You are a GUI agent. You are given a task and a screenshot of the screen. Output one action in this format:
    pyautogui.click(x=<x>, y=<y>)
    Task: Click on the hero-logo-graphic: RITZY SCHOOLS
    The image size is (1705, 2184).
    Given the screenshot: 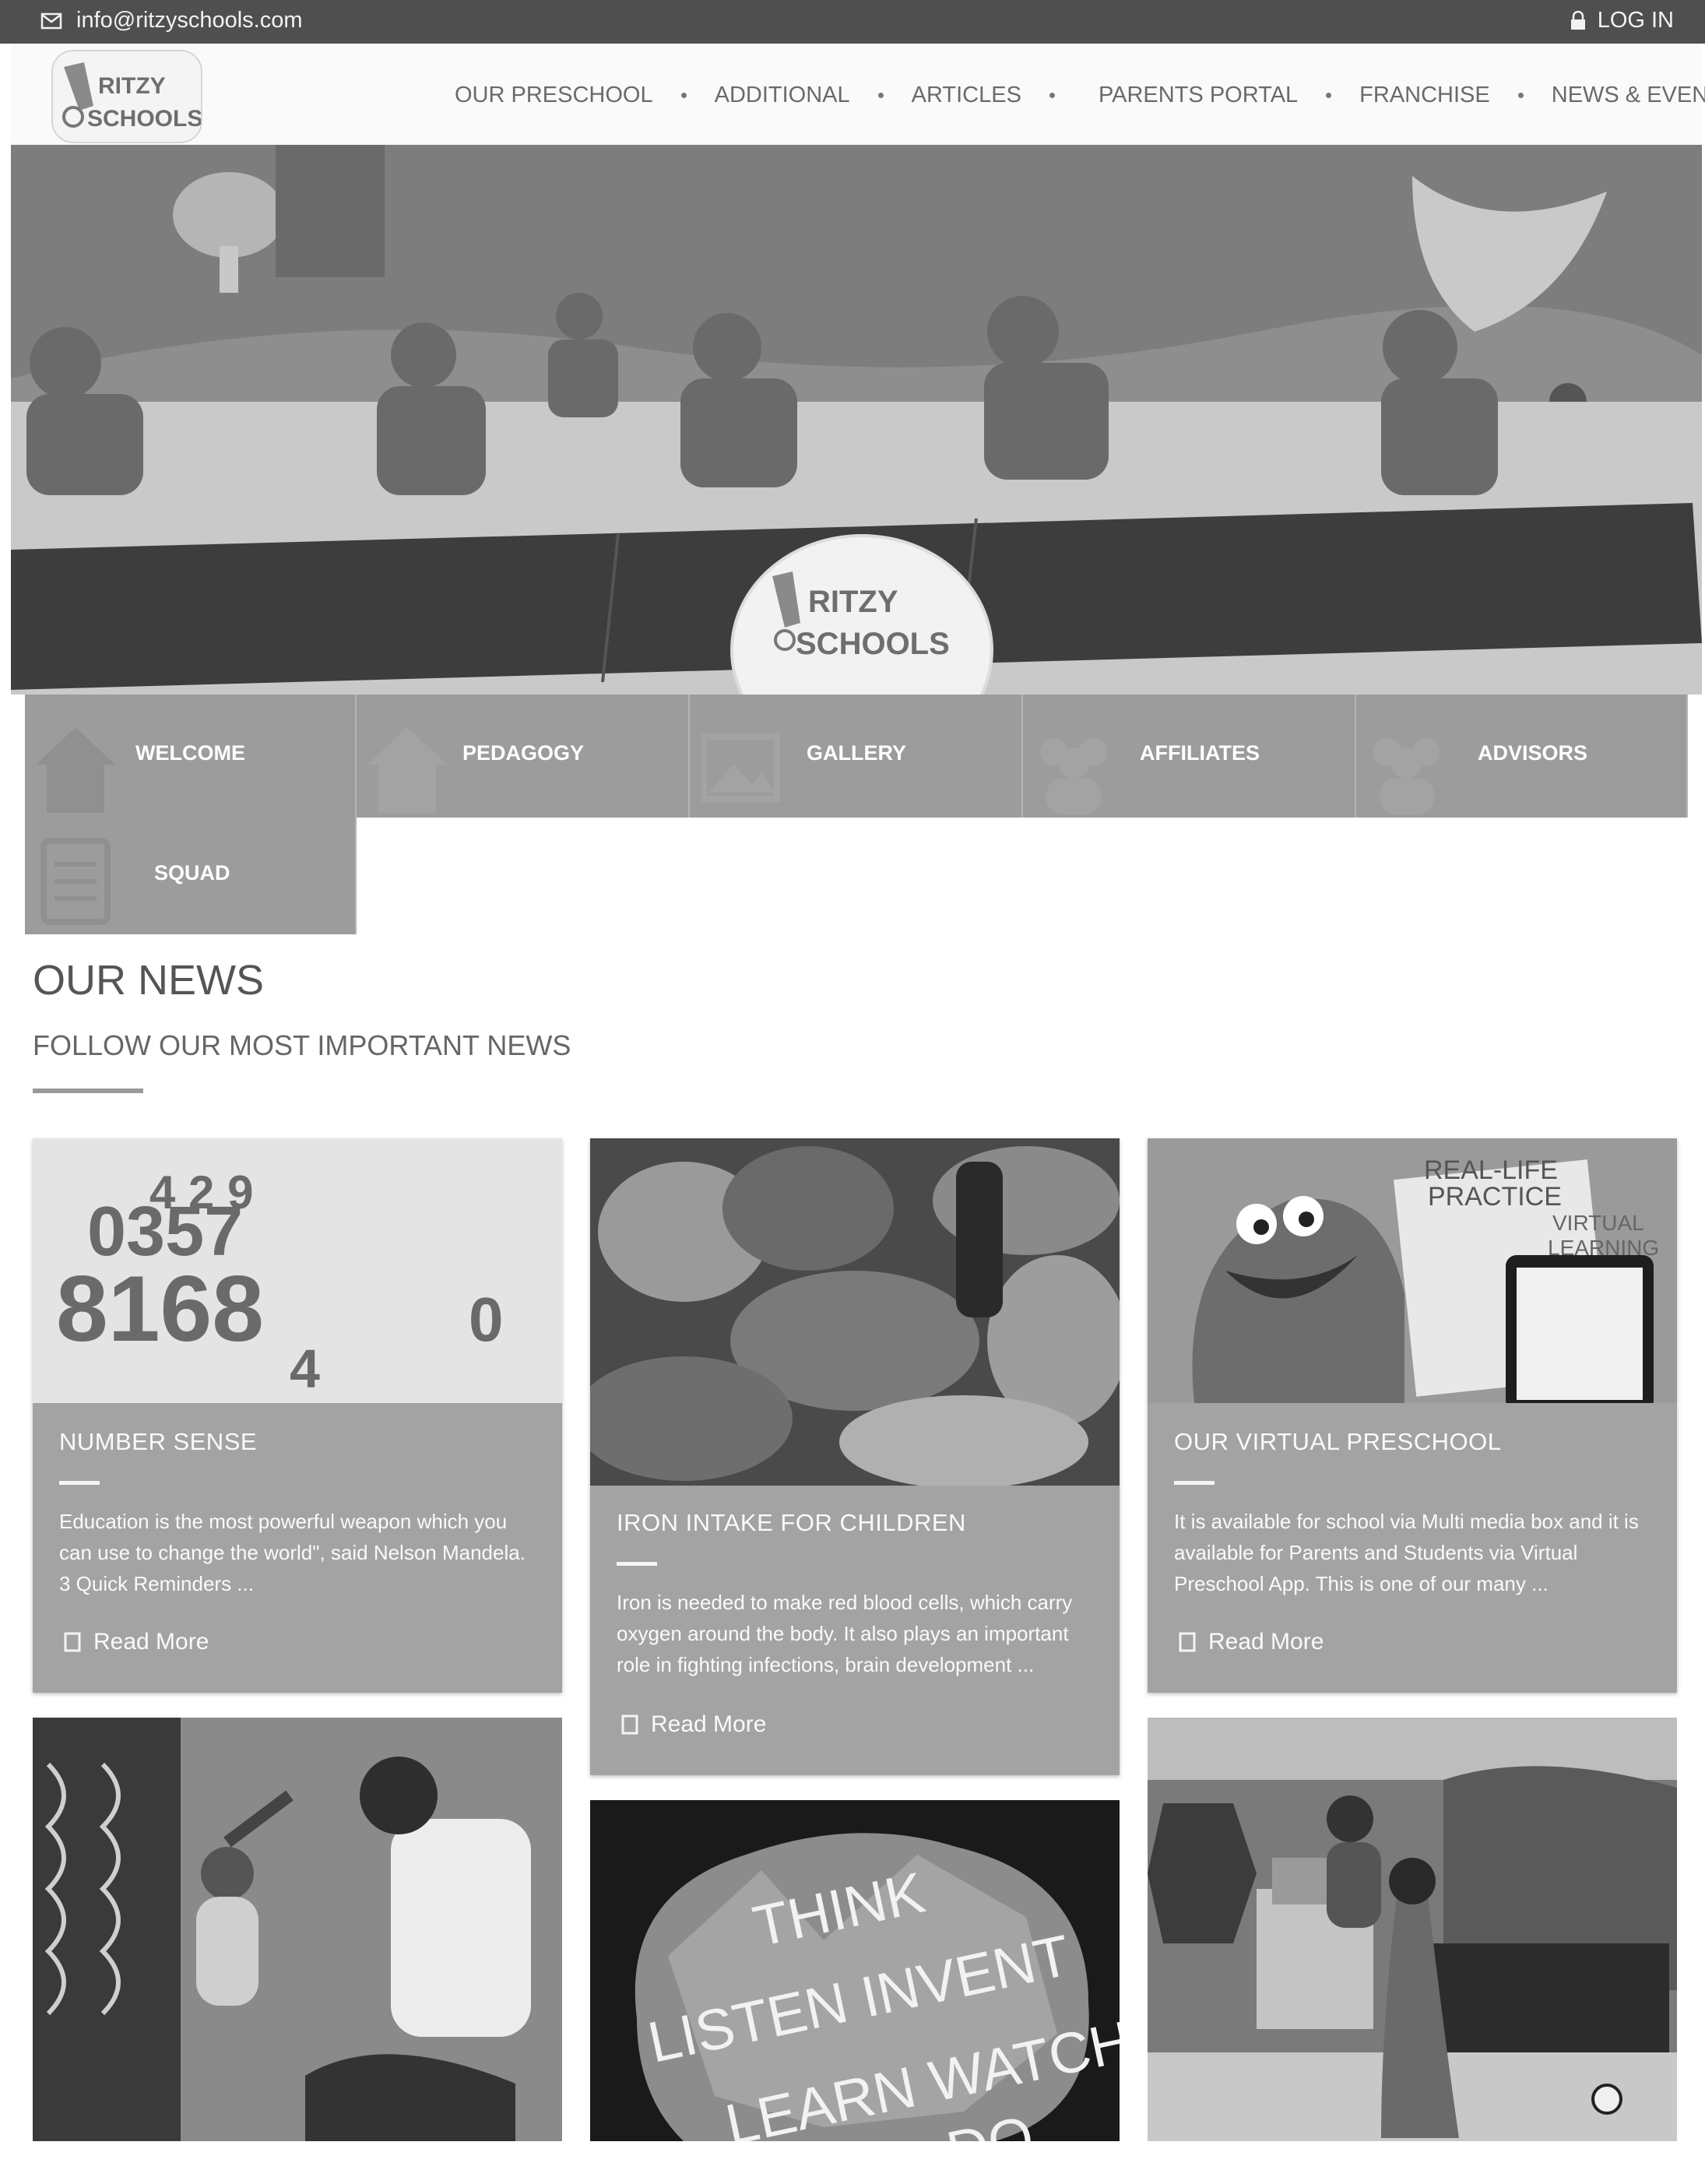 What is the action you would take?
    pyautogui.click(x=861, y=616)
    